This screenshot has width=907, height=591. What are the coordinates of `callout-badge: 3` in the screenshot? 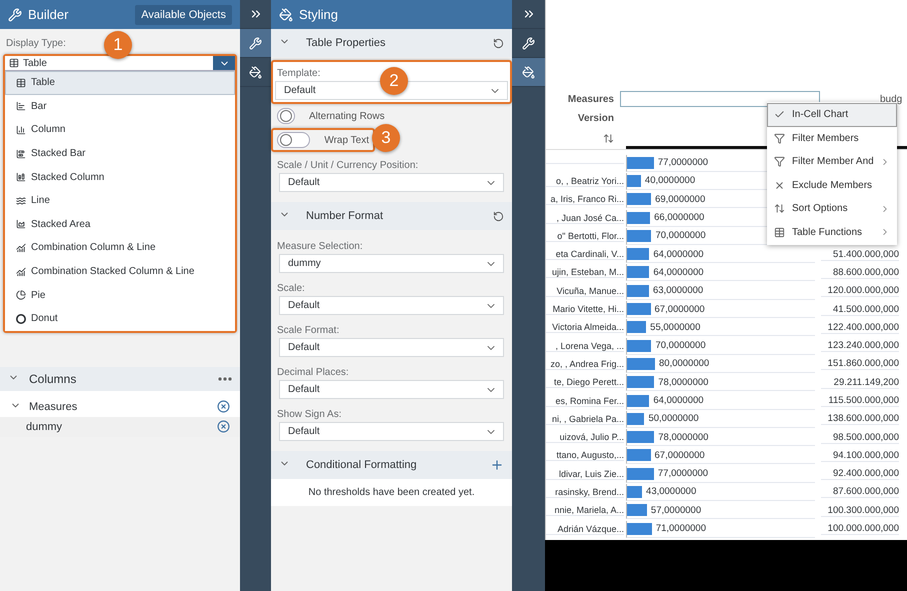 It's located at (386, 138).